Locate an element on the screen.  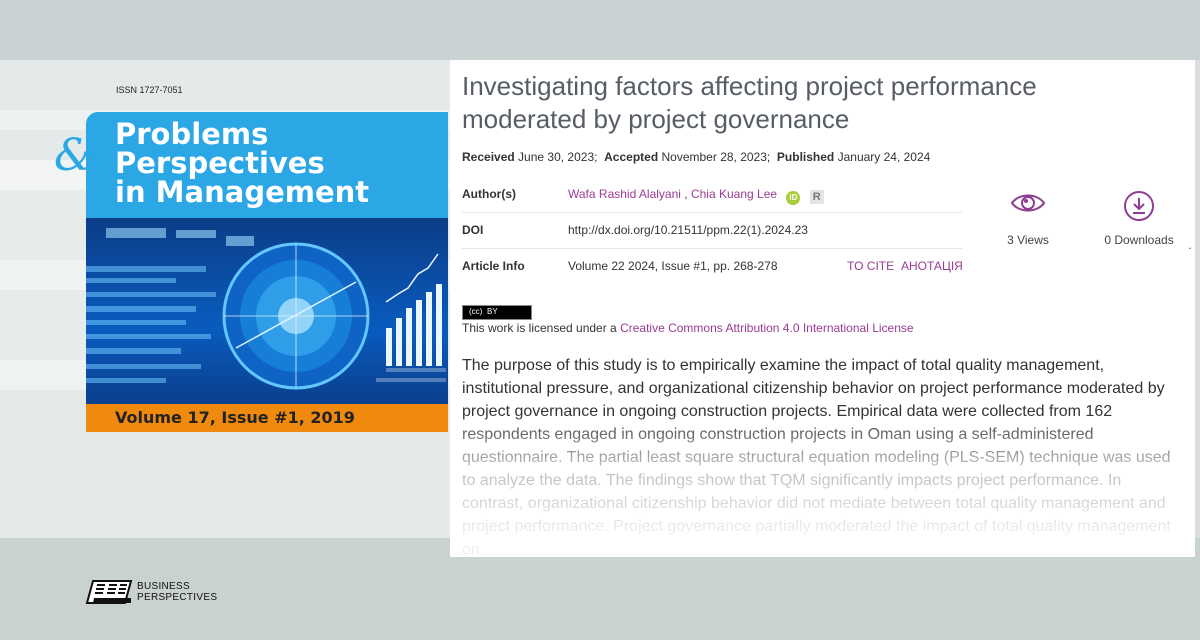
cover-title: Problems Perspectives in Management is located at coordinates (242, 163).